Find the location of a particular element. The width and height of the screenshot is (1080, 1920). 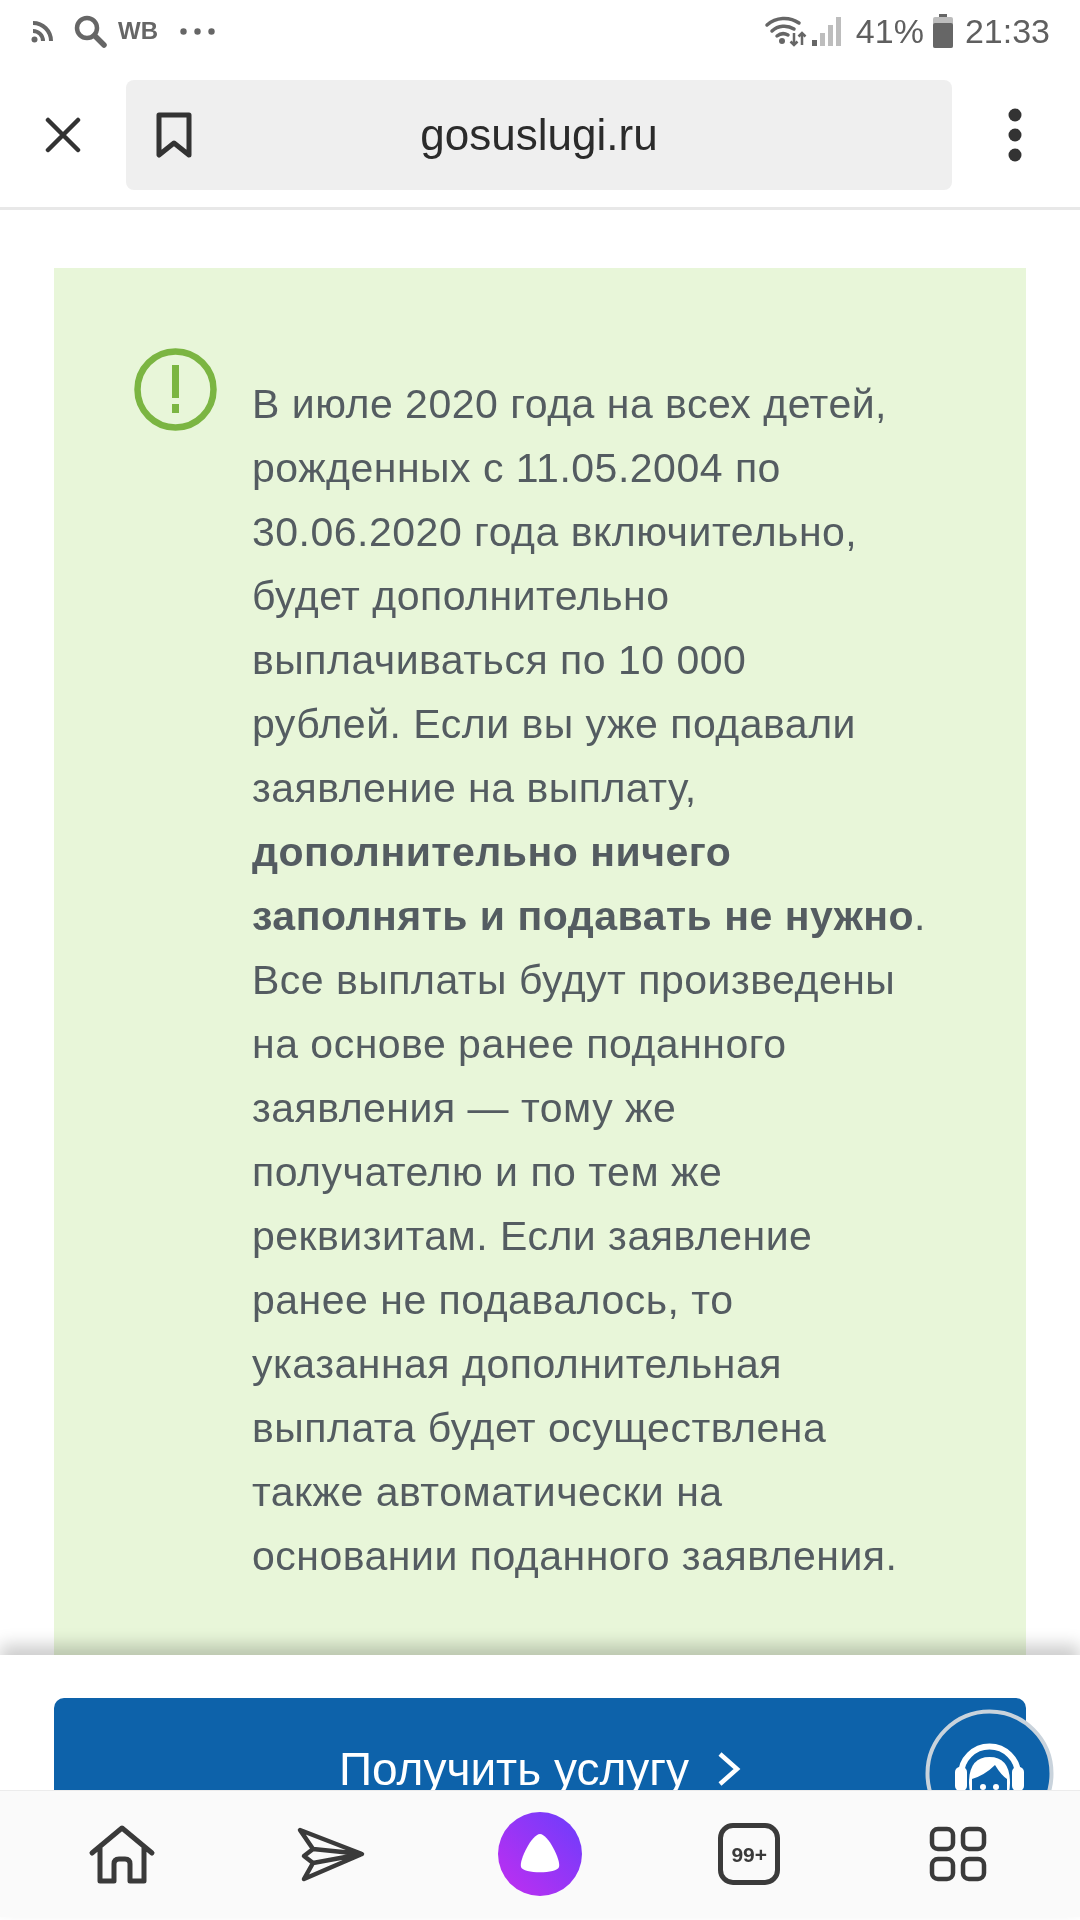

more-notifications-icon is located at coordinates (197, 31).